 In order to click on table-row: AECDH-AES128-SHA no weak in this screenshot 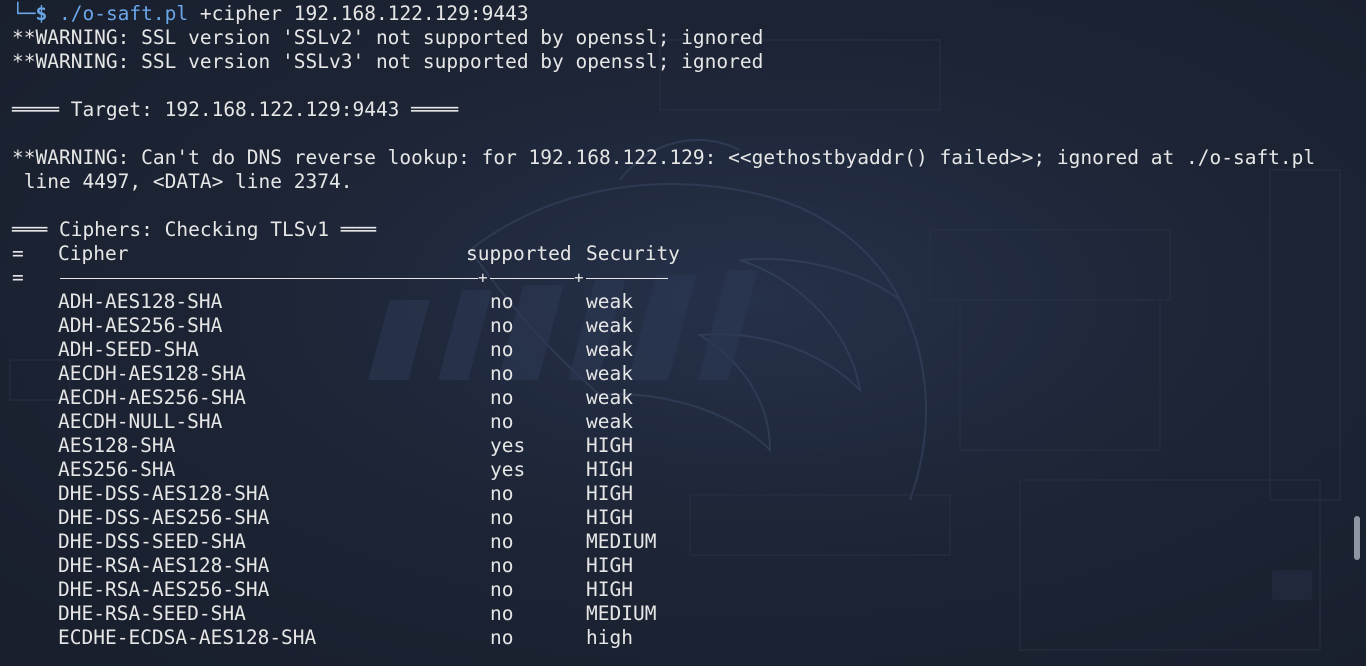, I will do `click(679, 374)`.